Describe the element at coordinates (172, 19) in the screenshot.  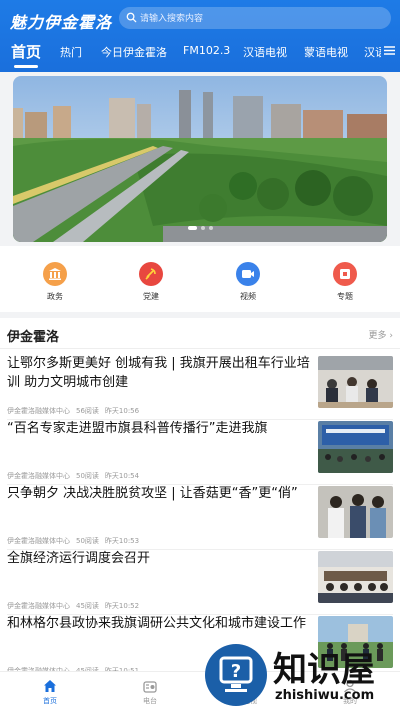
I see `search-placeholder: 请输入搜索内容` at that location.